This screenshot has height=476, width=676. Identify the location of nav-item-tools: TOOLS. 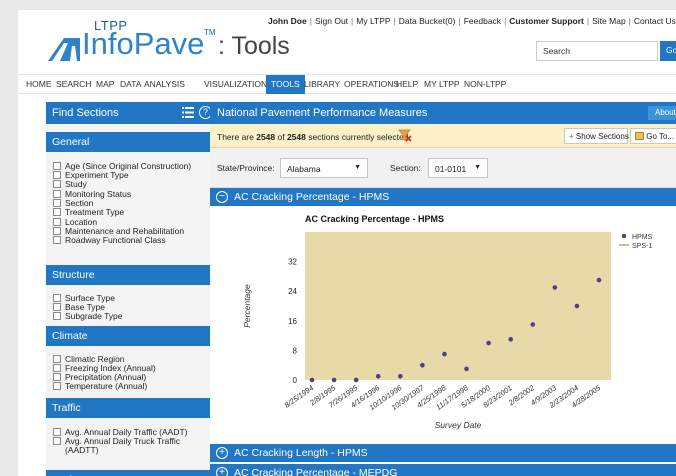
(285, 84).